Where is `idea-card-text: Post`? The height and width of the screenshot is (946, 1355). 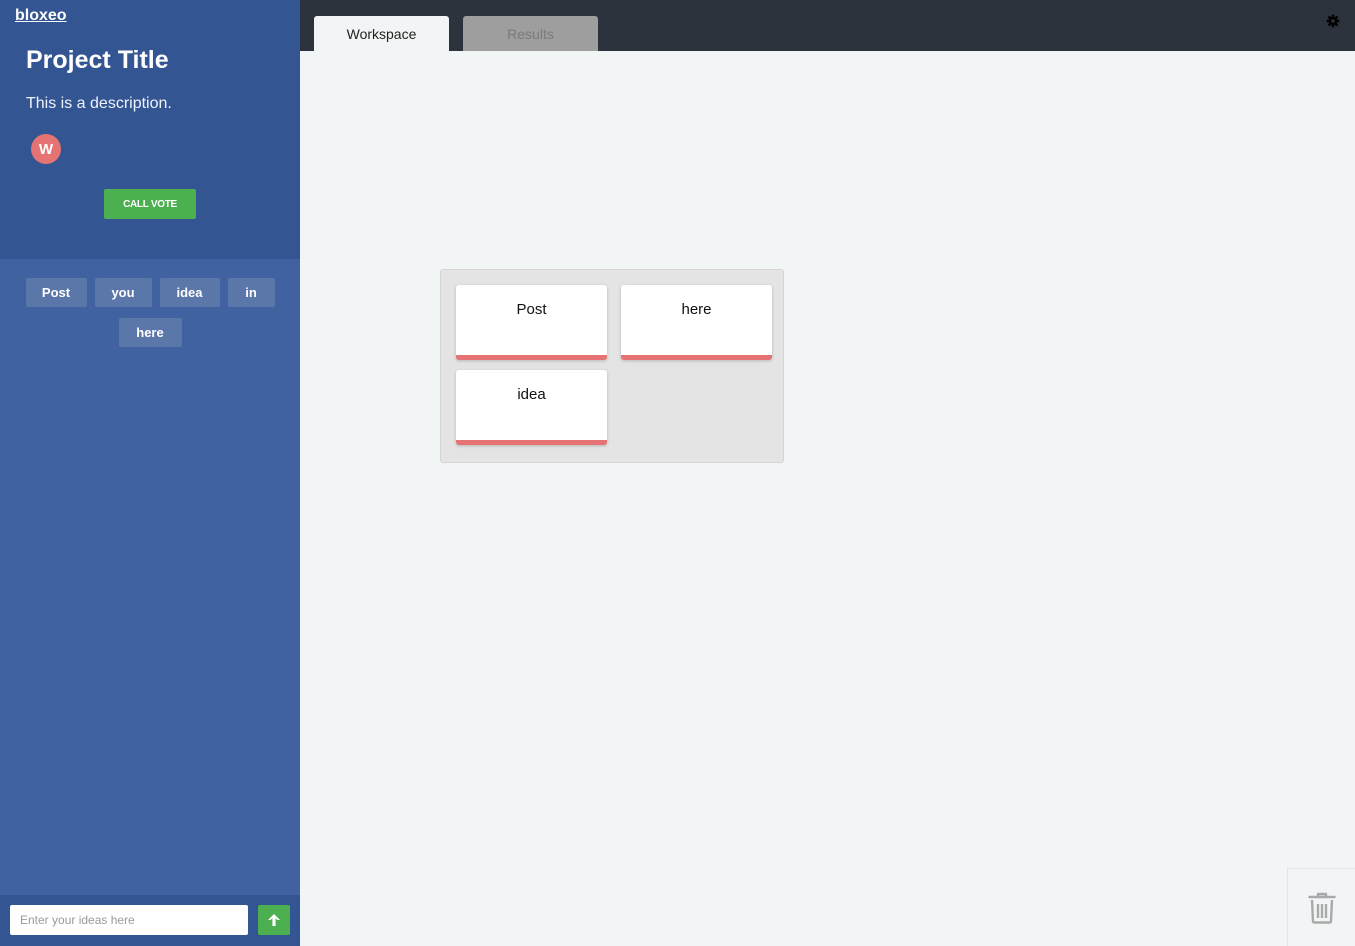 idea-card-text: Post is located at coordinates (531, 309).